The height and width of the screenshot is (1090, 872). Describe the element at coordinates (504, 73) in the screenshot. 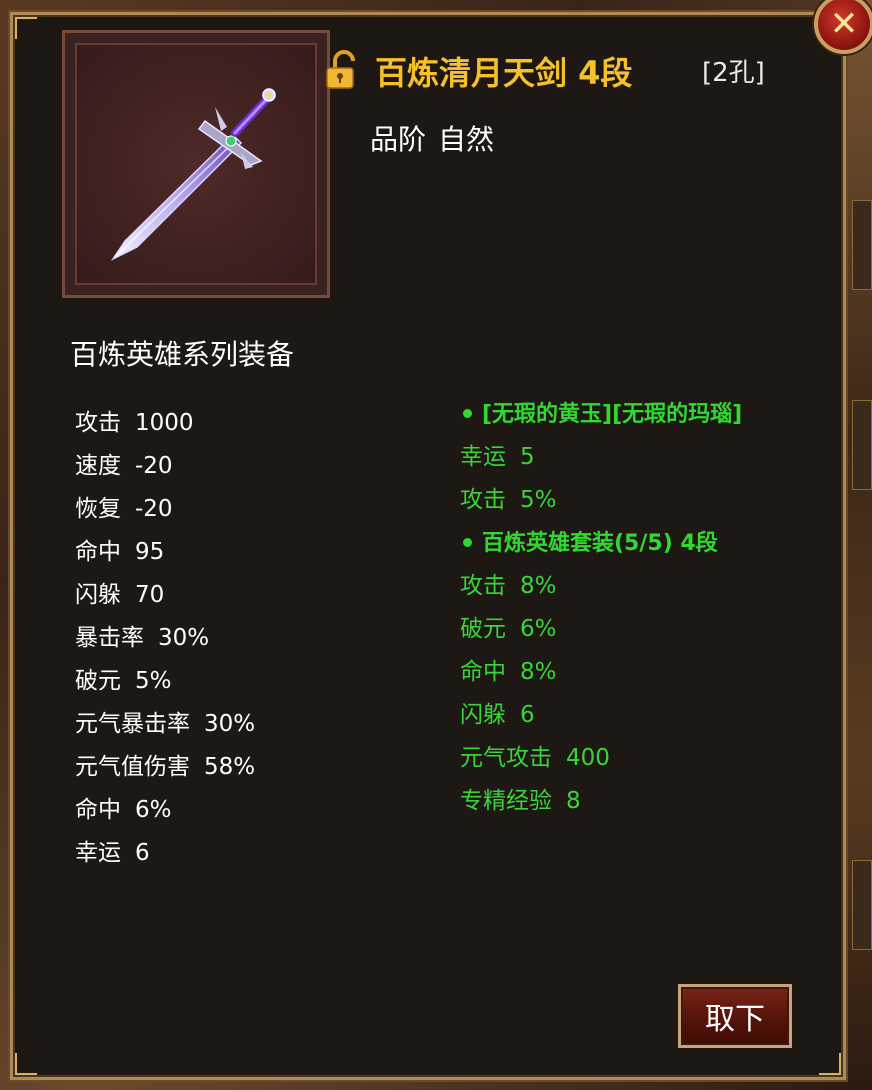

I see `item-name: 百炼清月天剑 4段` at that location.